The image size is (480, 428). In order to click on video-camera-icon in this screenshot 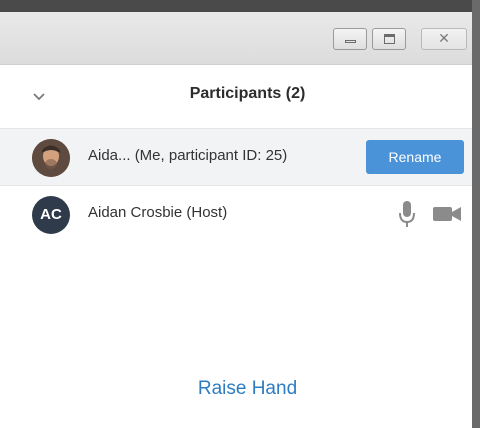, I will do `click(447, 214)`.